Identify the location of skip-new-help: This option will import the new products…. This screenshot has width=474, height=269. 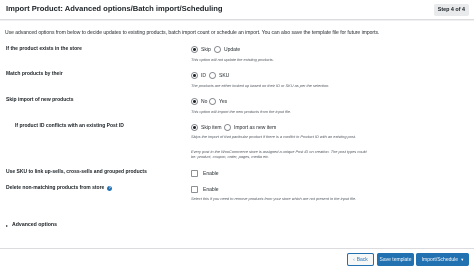
(241, 111).